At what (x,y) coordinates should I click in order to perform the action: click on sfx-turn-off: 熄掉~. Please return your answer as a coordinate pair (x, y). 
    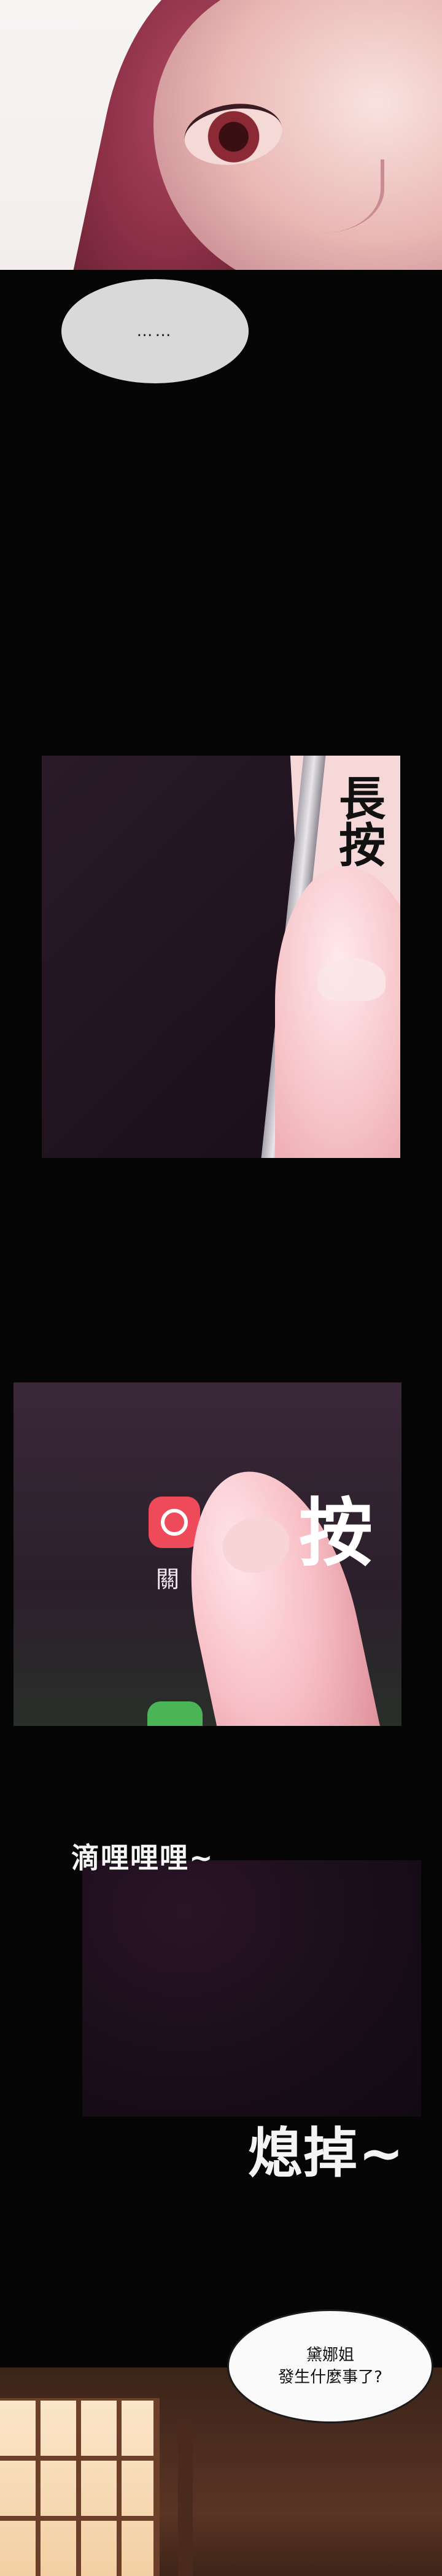
    Looking at the image, I should click on (326, 2153).